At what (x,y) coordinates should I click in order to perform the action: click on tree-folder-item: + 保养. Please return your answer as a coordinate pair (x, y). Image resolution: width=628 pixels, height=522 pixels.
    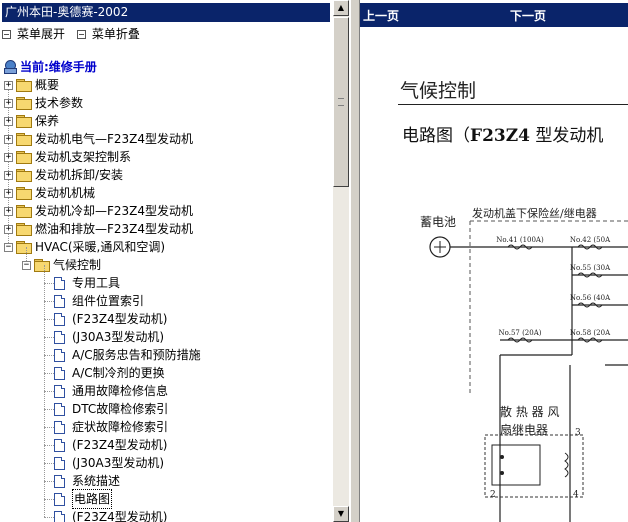
    Looking at the image, I should click on (31, 121).